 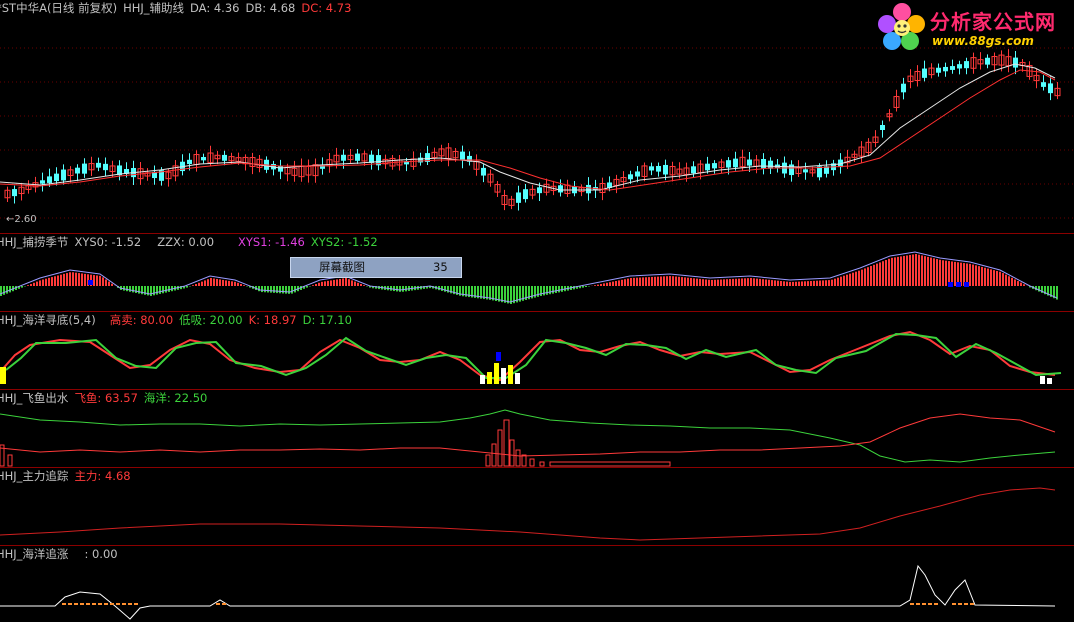 I want to click on feiyu-value: 飞鱼: 63.57, so click(x=106, y=398).